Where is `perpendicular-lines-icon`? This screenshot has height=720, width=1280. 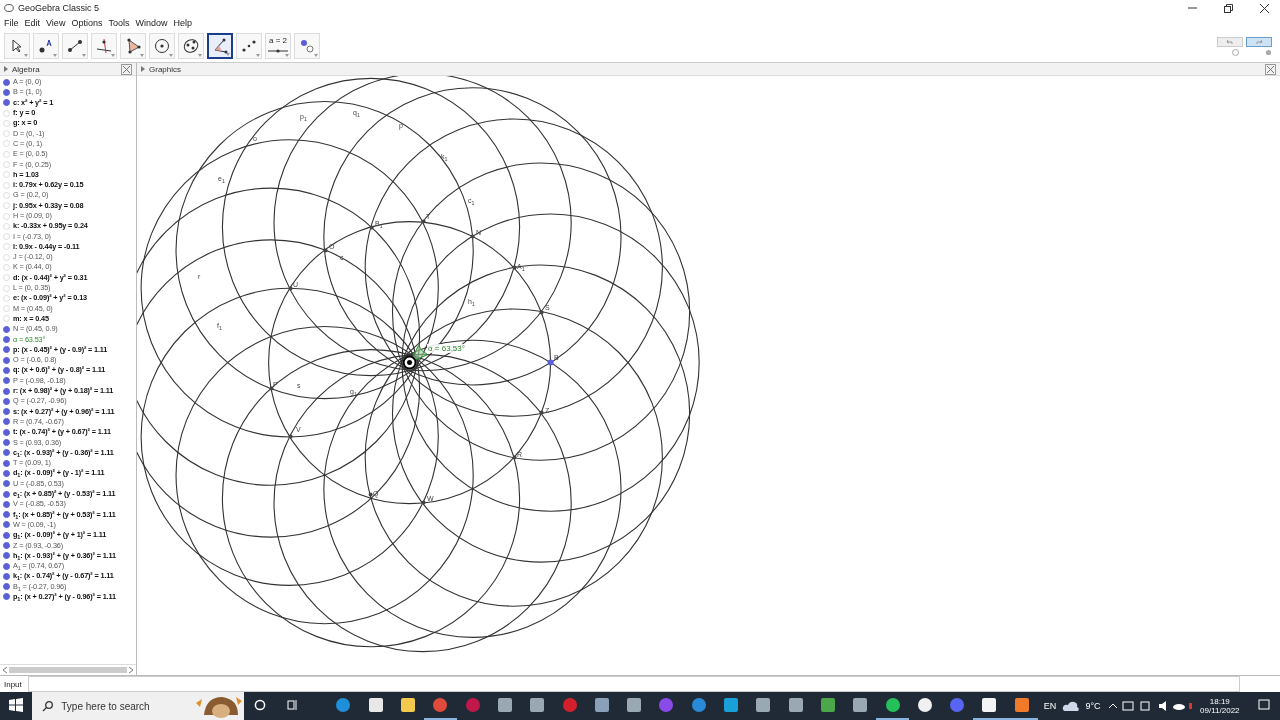
perpendicular-lines-icon is located at coordinates (104, 46).